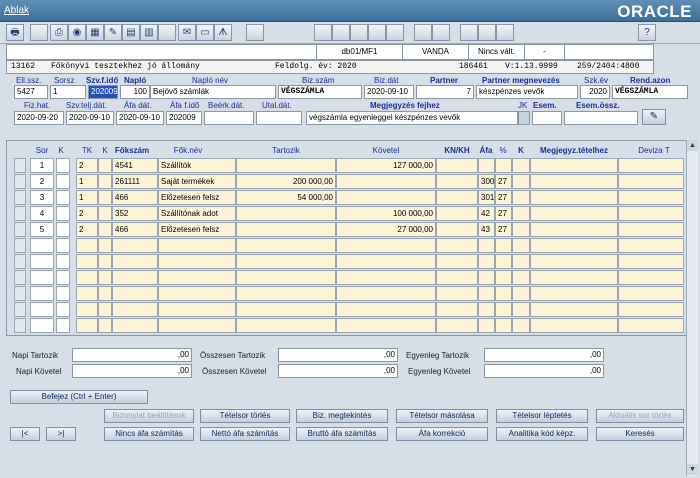 Image resolution: width=700 pixels, height=478 pixels. What do you see at coordinates (149, 434) in the screenshot?
I see `nincs-afa-button: Nincs áfa számítás` at bounding box center [149, 434].